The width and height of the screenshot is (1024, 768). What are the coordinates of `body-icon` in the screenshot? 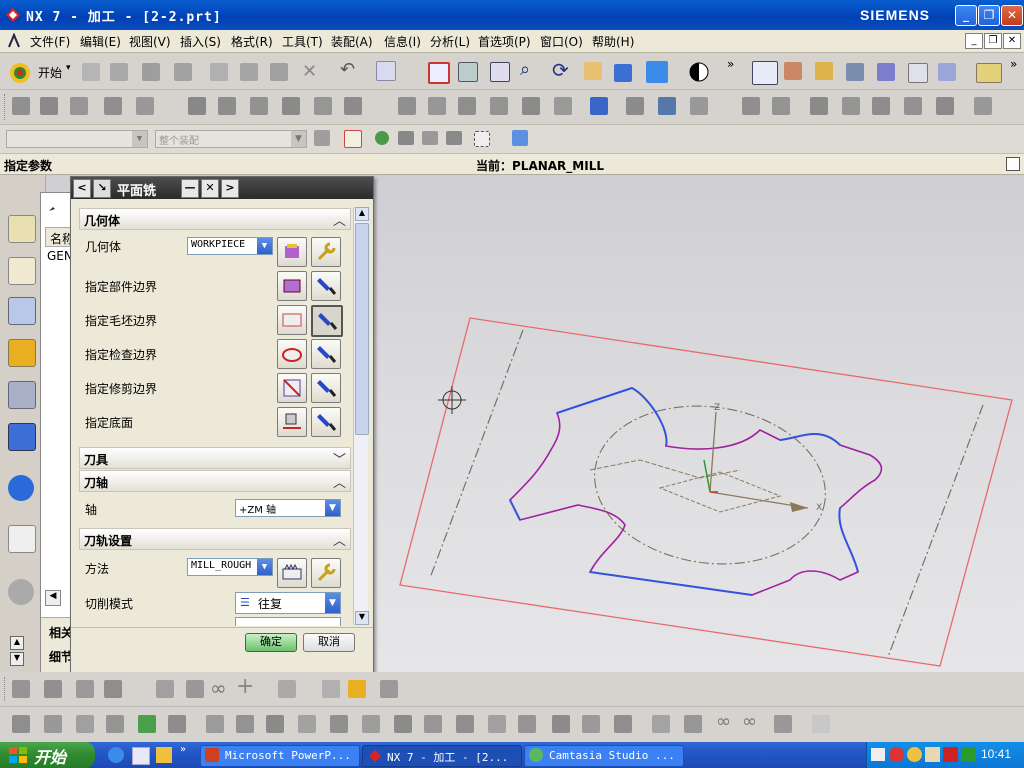 It's located at (983, 106).